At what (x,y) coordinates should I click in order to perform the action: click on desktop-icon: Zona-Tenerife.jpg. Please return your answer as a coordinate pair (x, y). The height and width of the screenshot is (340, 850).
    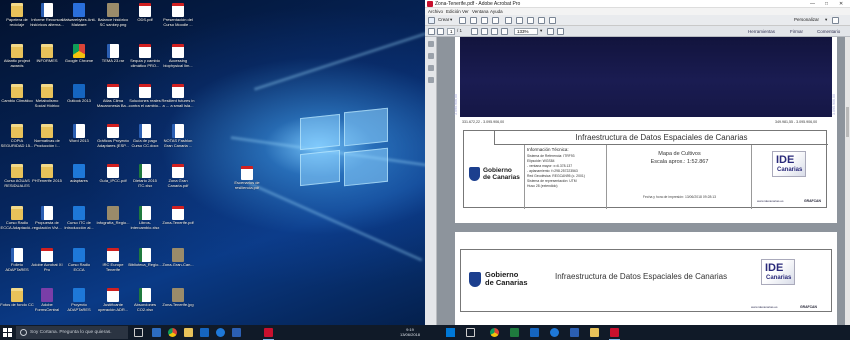
    Looking at the image, I should click on (178, 306).